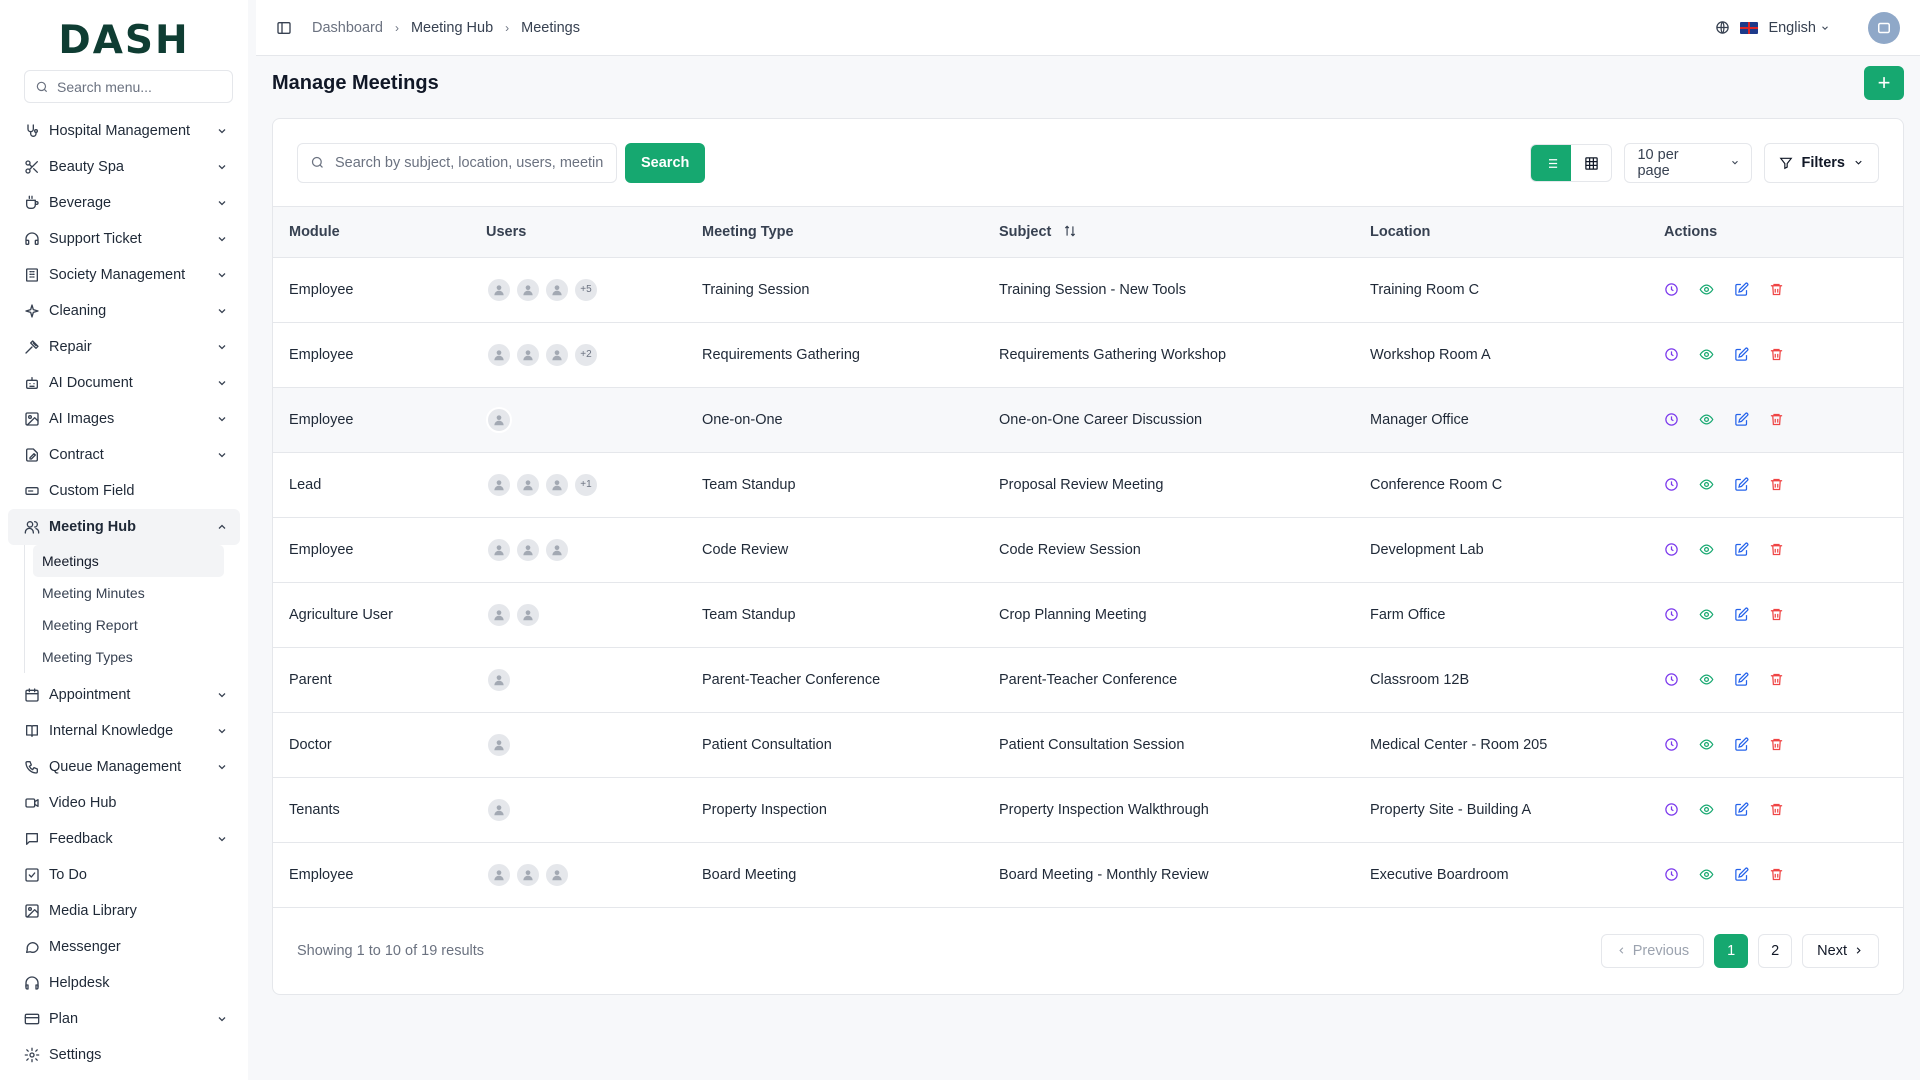  I want to click on next-page-button: Next, so click(1840, 950).